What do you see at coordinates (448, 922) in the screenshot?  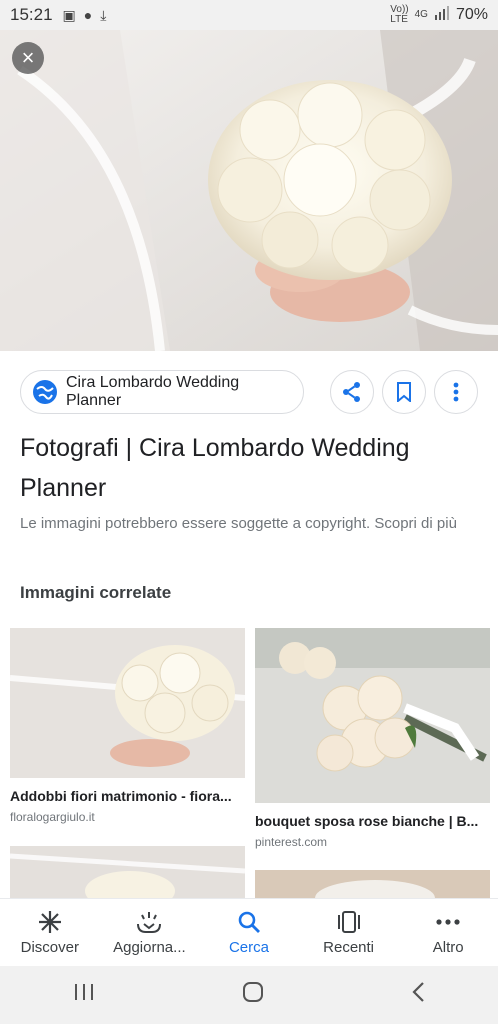 I see `more-horiz-icon` at bounding box center [448, 922].